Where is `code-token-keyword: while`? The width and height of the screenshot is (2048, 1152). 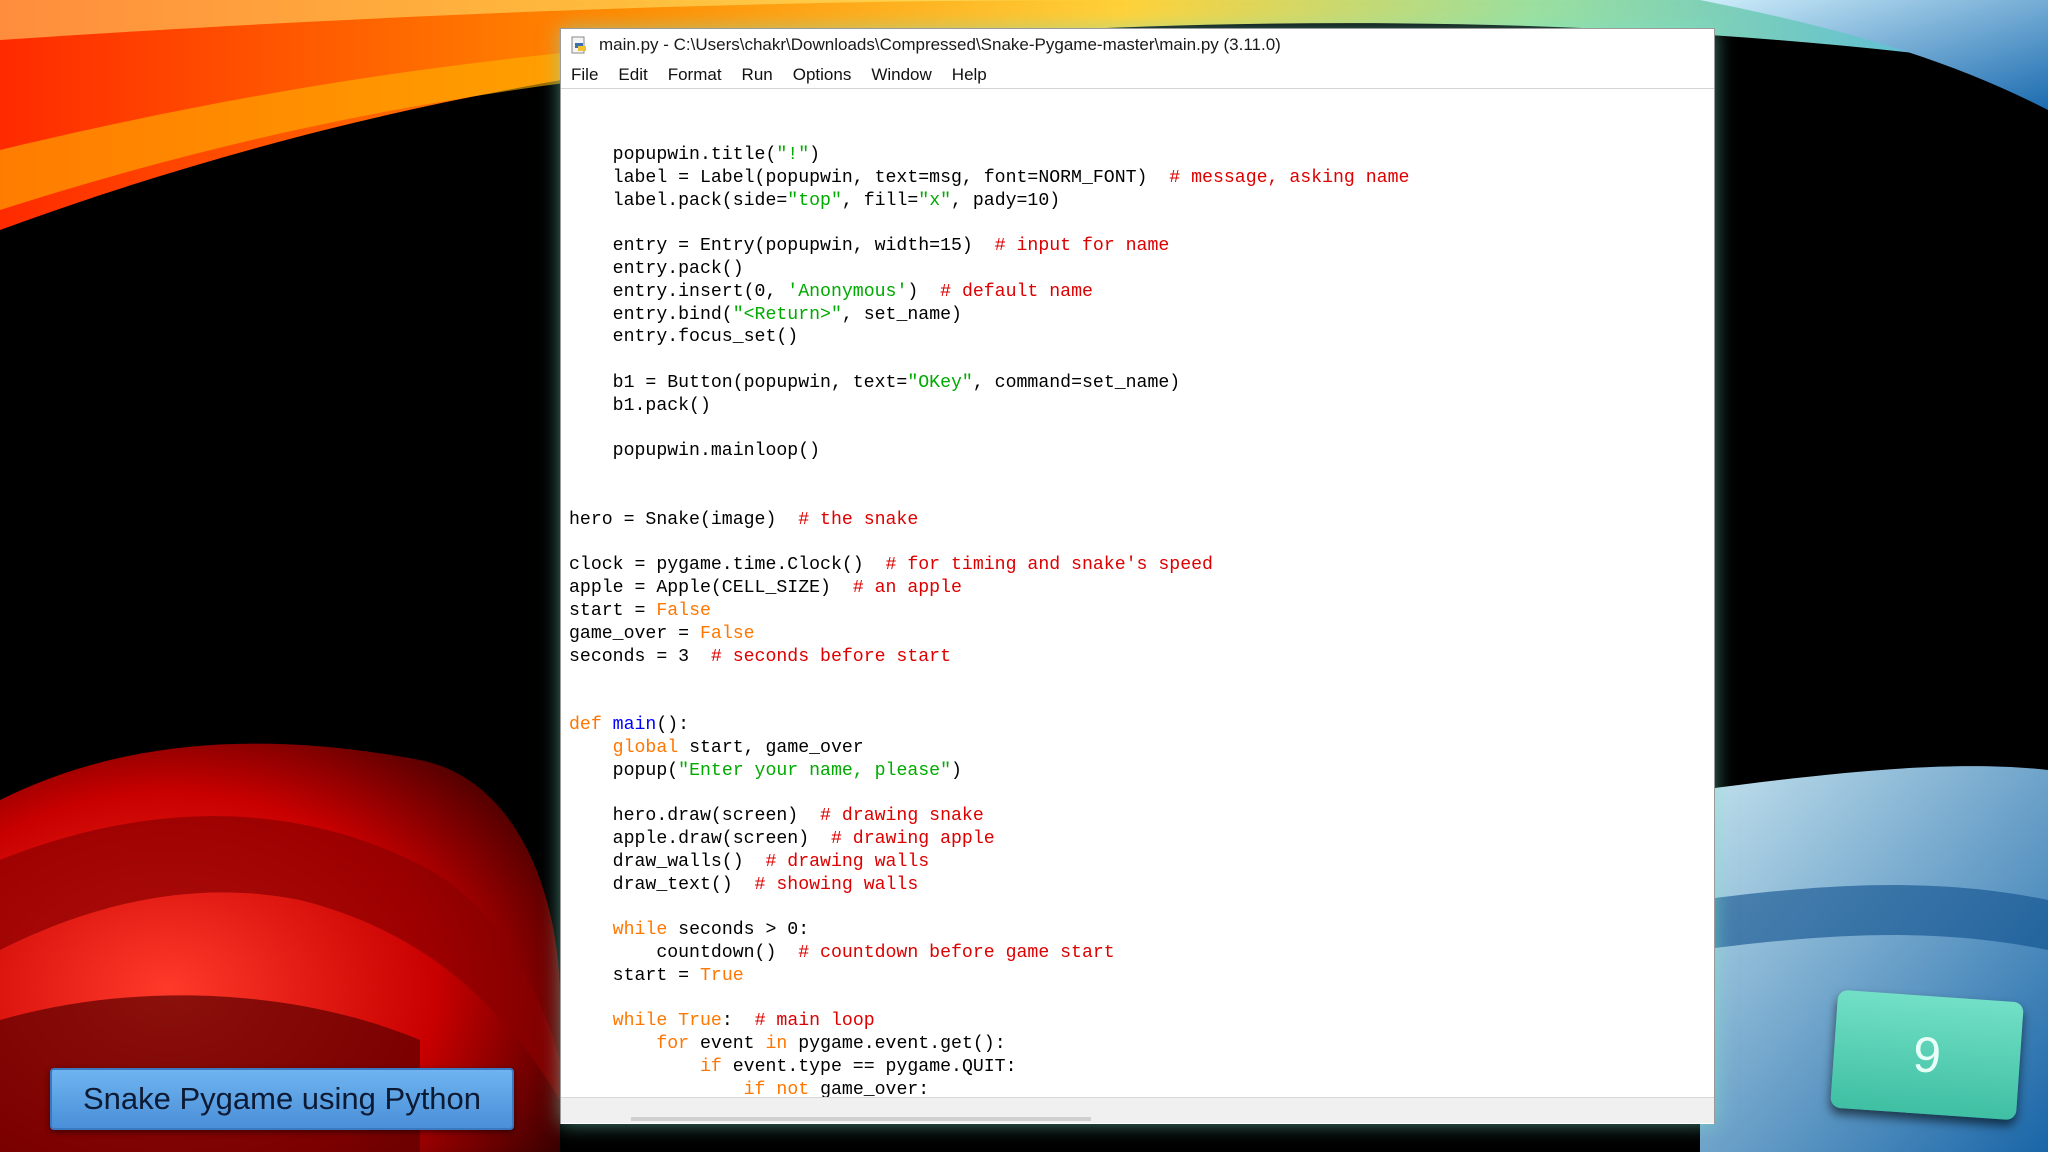 code-token-keyword: while is located at coordinates (640, 1021).